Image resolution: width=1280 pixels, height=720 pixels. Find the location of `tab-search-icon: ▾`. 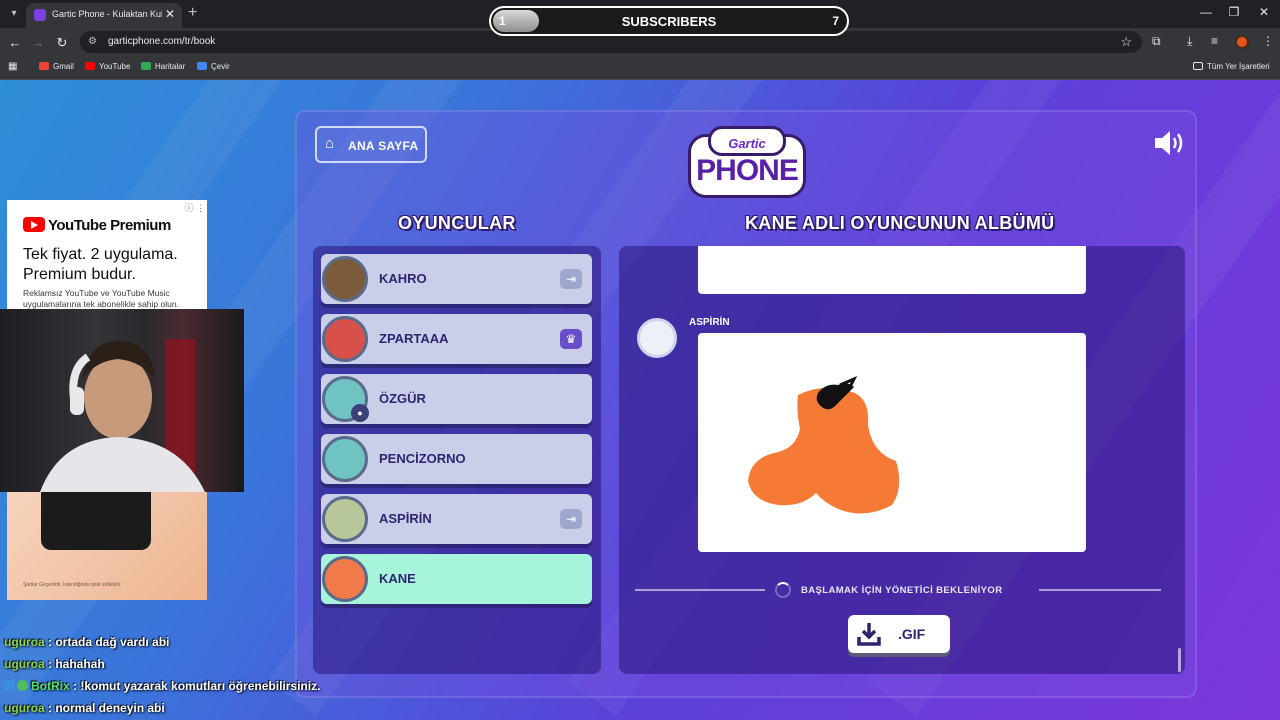

tab-search-icon: ▾ is located at coordinates (14, 14).